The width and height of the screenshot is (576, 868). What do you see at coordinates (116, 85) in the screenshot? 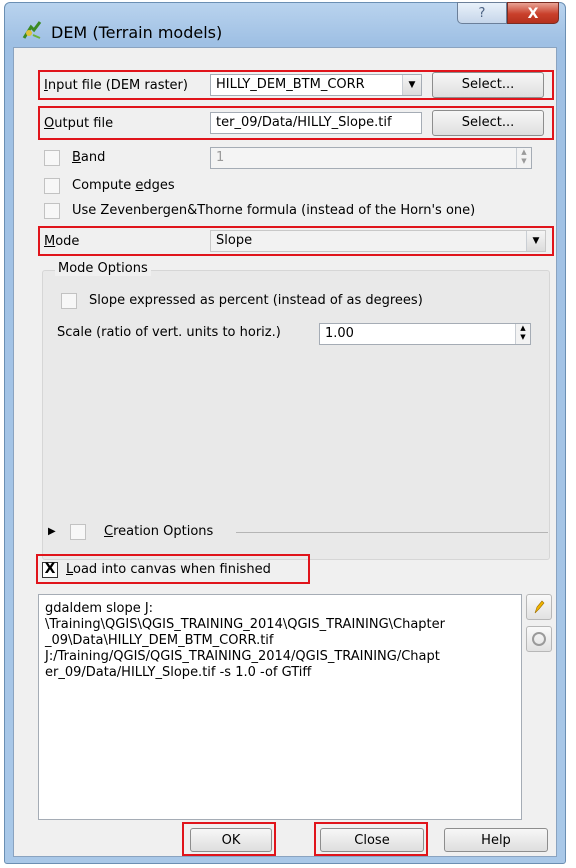
I see `input-file-label: Input file (DEM raster)` at bounding box center [116, 85].